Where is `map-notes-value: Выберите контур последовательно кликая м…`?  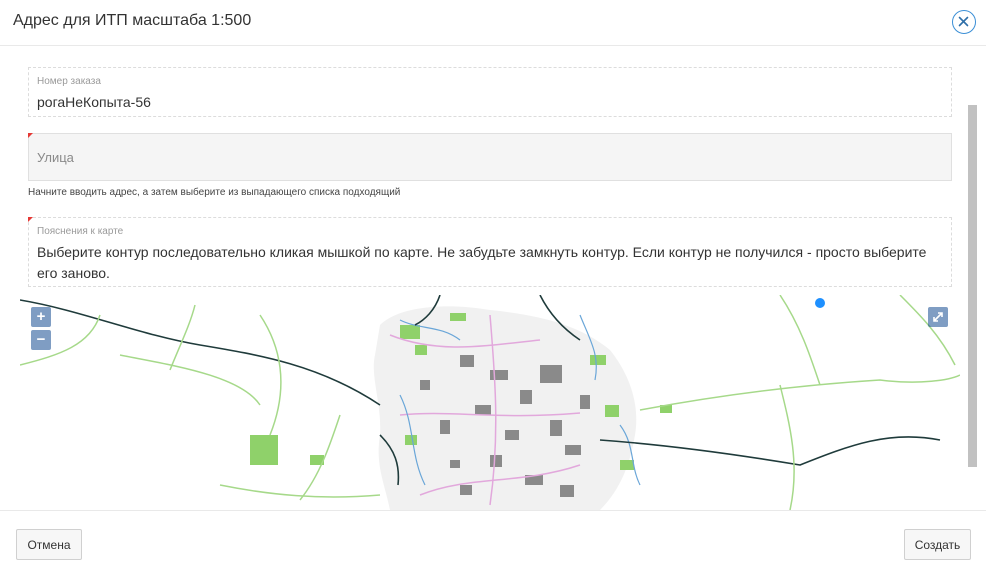 map-notes-value: Выберите контур последовательно кликая м… is located at coordinates (487, 263).